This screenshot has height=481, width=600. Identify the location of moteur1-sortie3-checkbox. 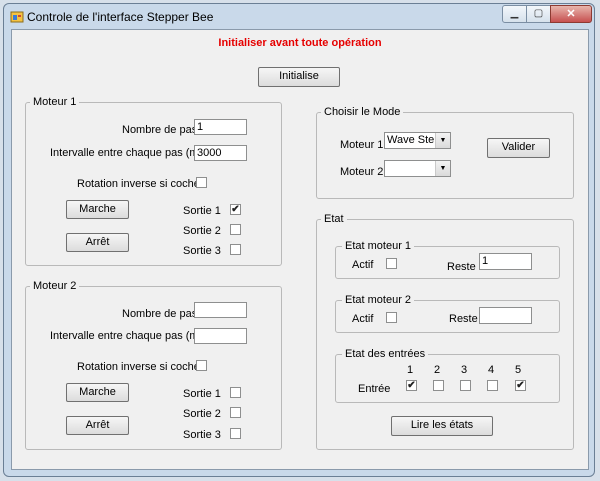
(235, 249).